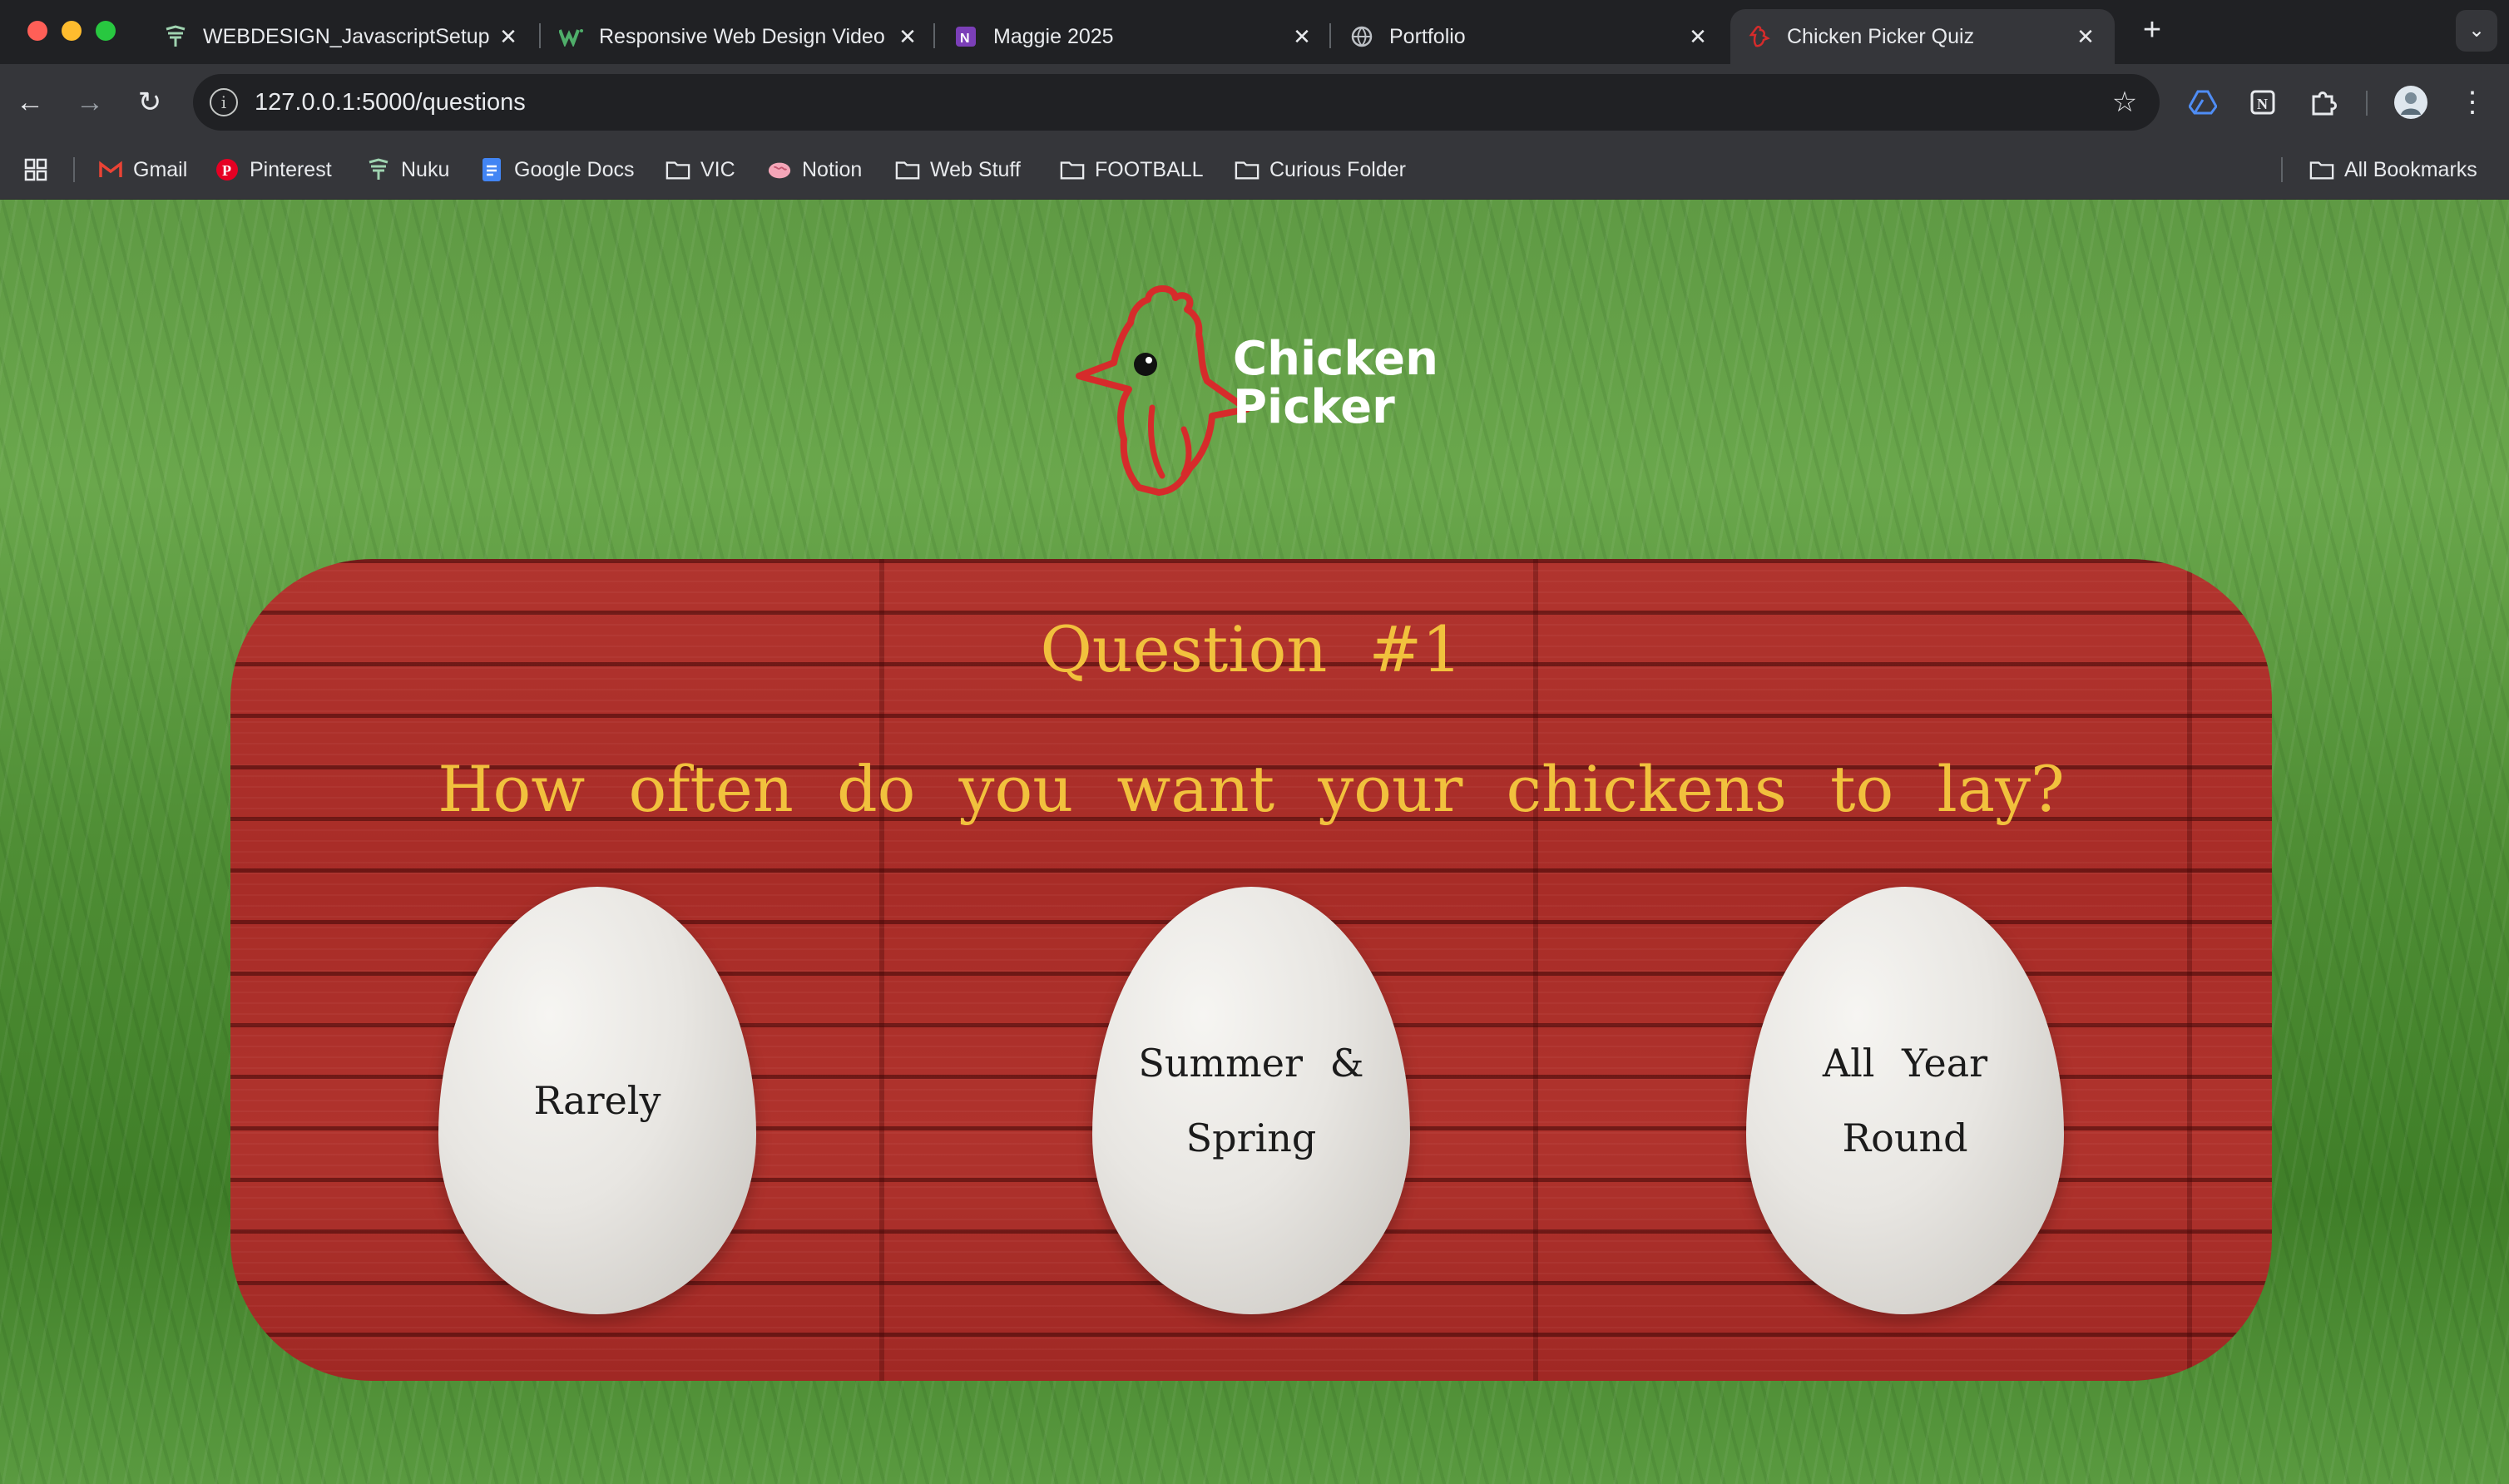 The image size is (2509, 1484). What do you see at coordinates (37, 31) in the screenshot?
I see `close-window-button` at bounding box center [37, 31].